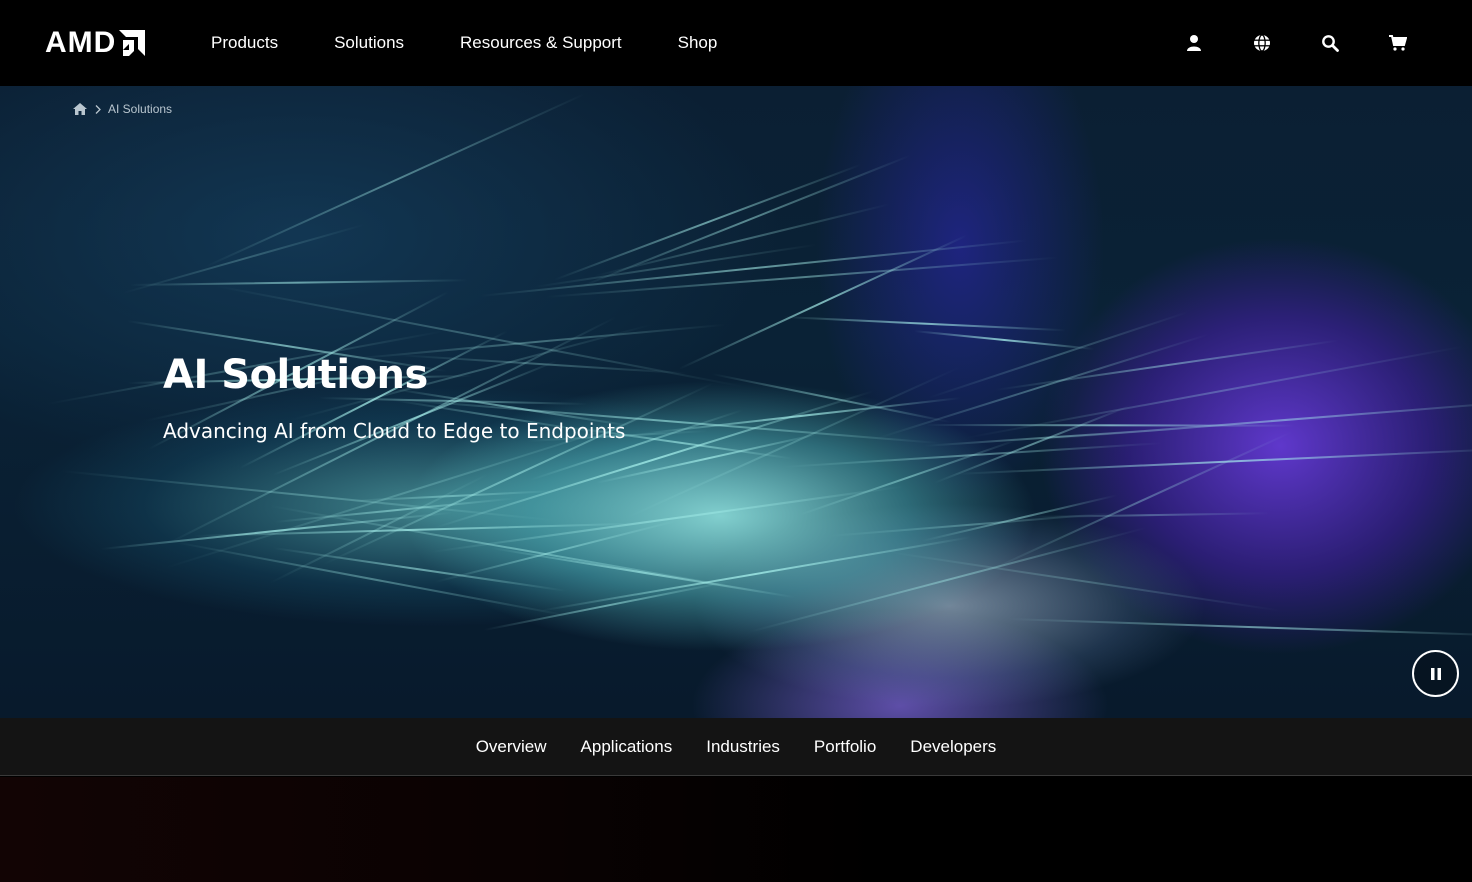  Describe the element at coordinates (541, 43) in the screenshot. I see `nav-resources-support: Resources & Support` at that location.